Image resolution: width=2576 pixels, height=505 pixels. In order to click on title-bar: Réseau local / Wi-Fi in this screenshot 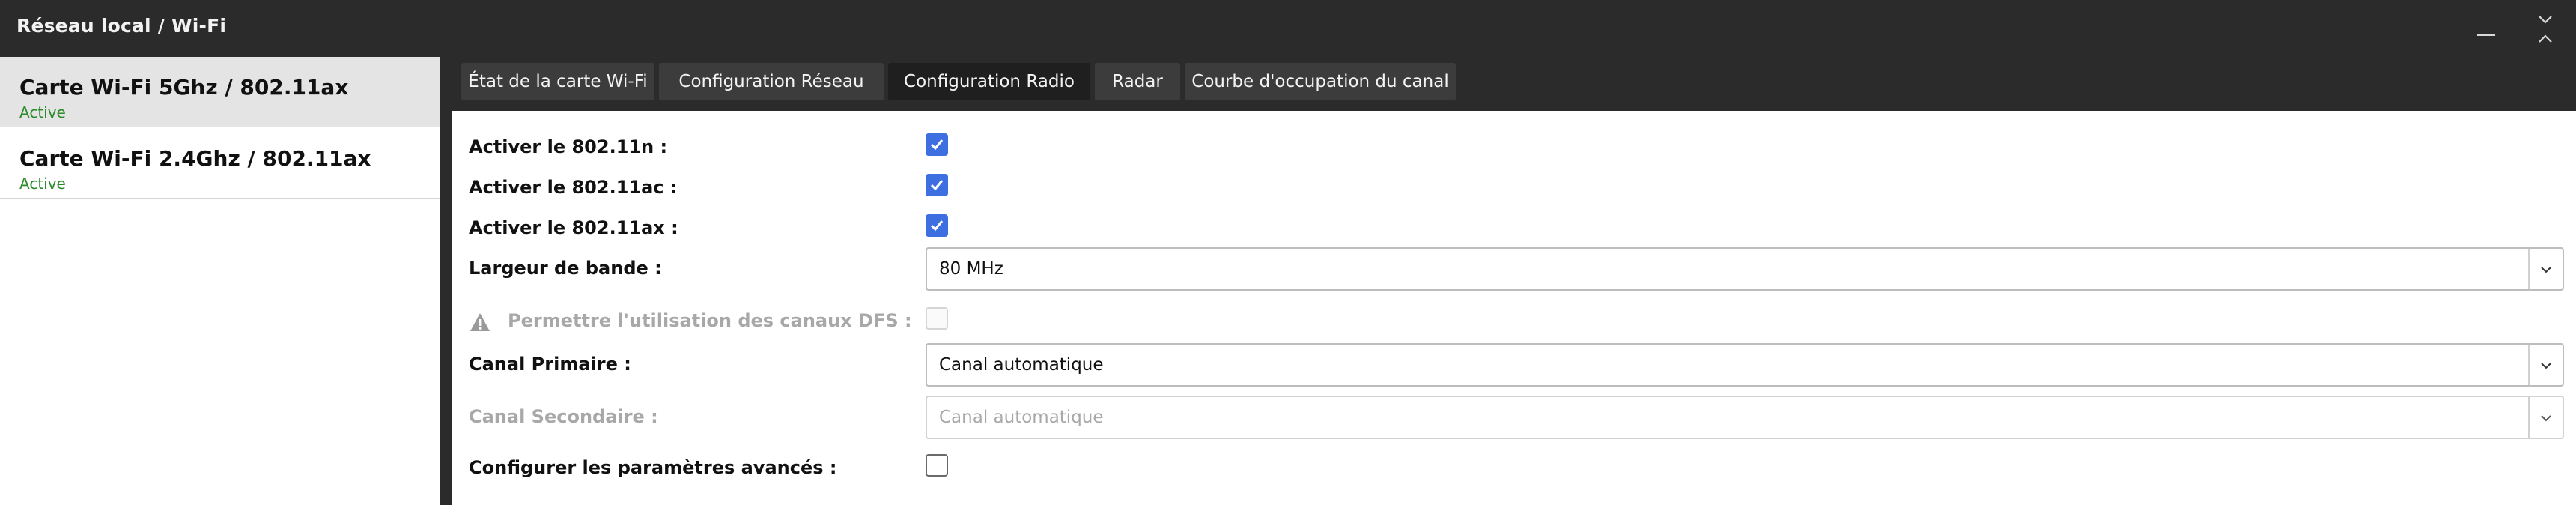, I will do `click(1288, 28)`.